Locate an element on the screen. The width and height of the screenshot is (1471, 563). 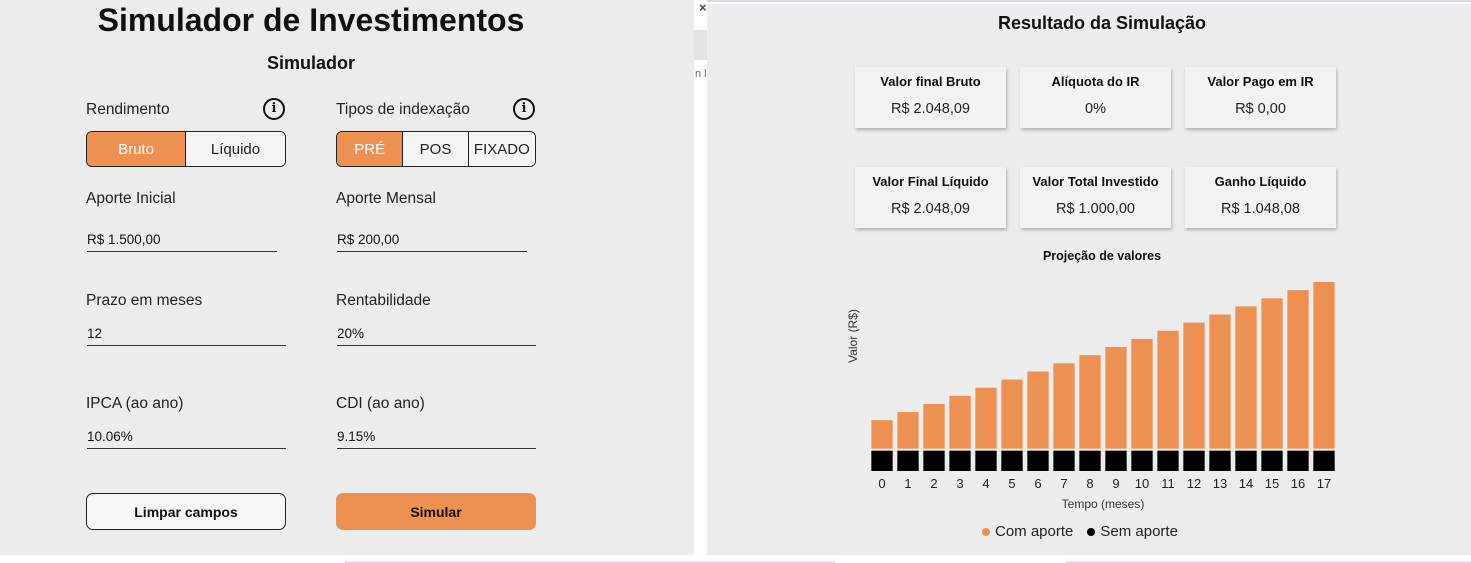
indexacao-option-pos: POS is located at coordinates (436, 149).